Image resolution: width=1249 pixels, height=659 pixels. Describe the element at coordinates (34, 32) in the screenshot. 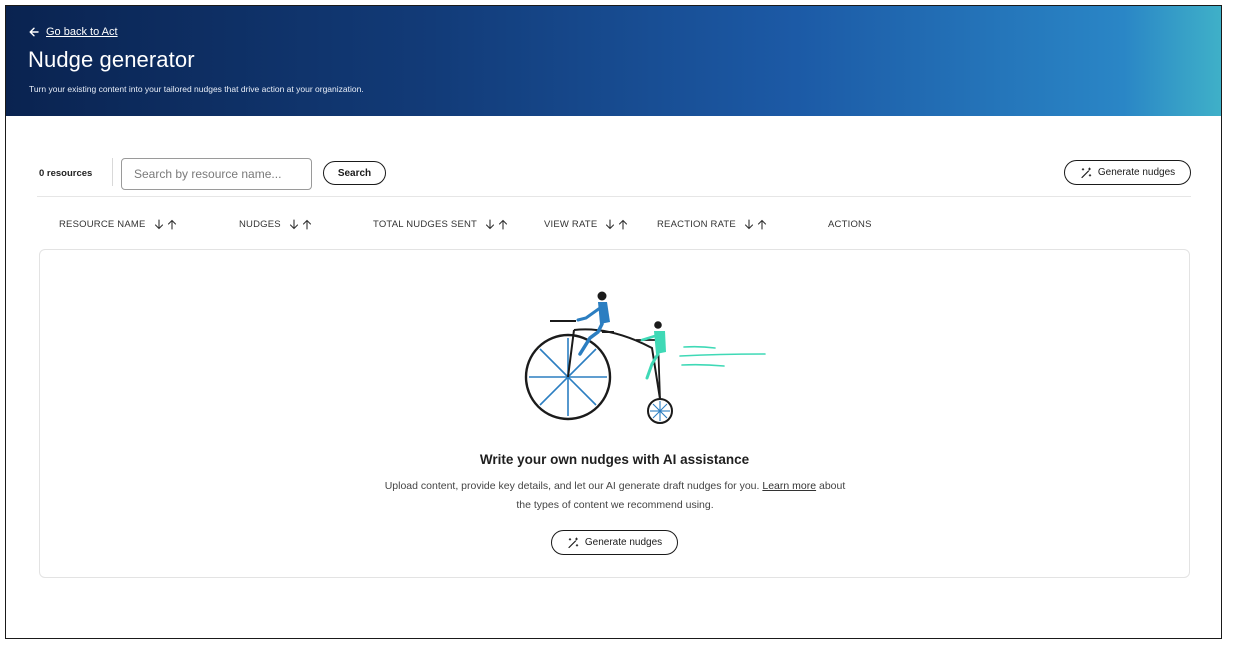

I see `arrow-left-icon` at that location.